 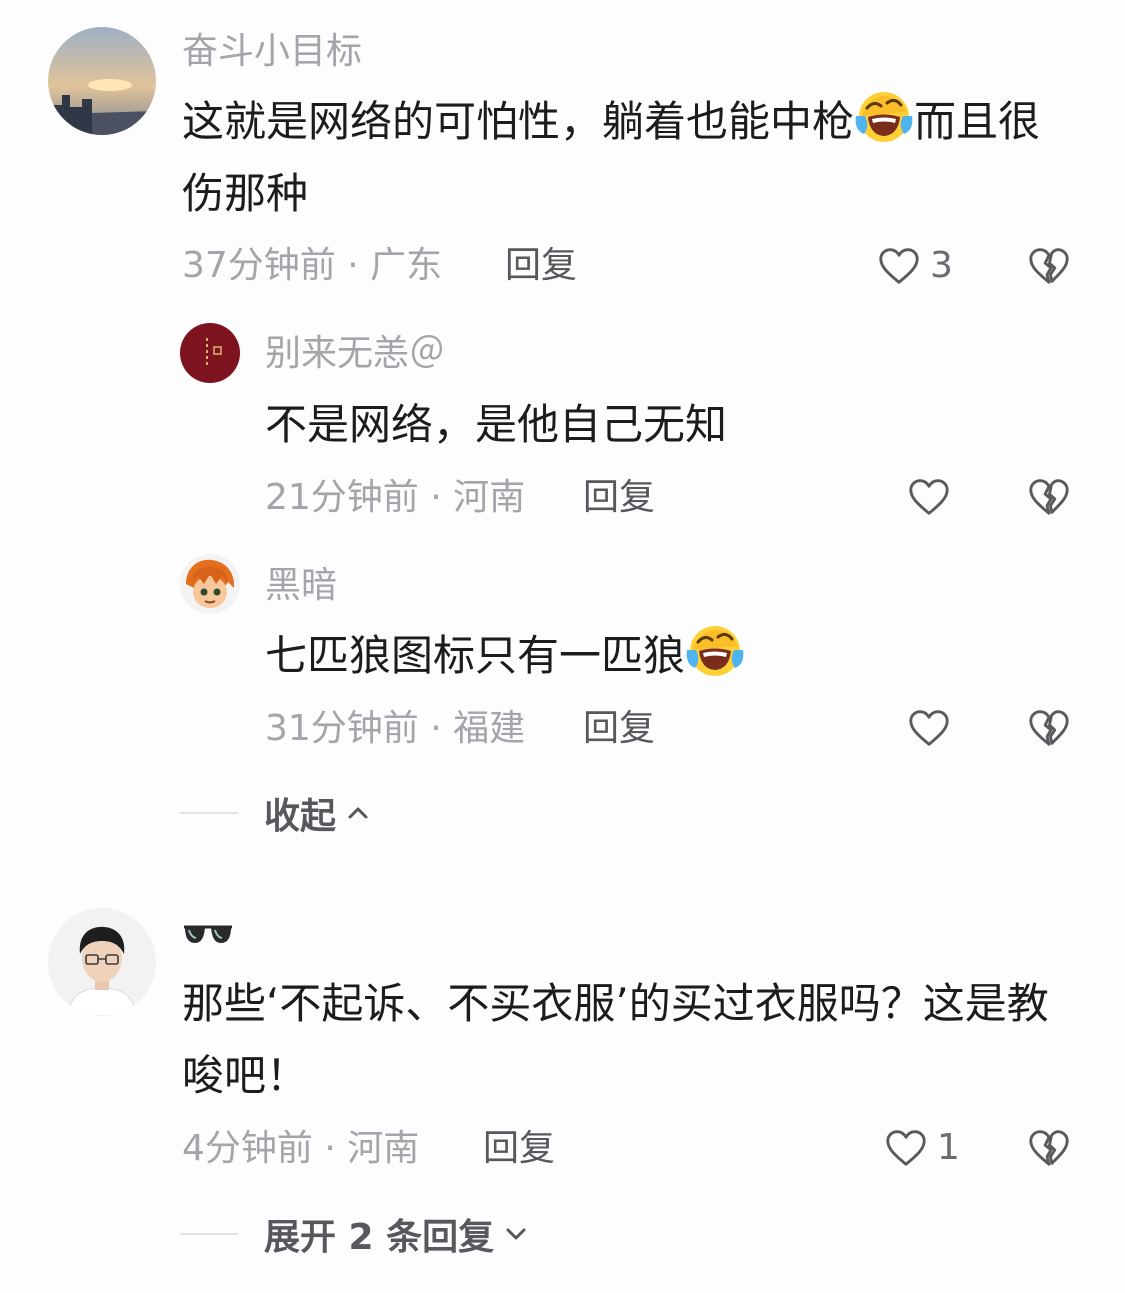 I want to click on comment-text: 这就是网络的可怕性，躺着也能中枪 而且很伤那种, so click(x=622, y=158).